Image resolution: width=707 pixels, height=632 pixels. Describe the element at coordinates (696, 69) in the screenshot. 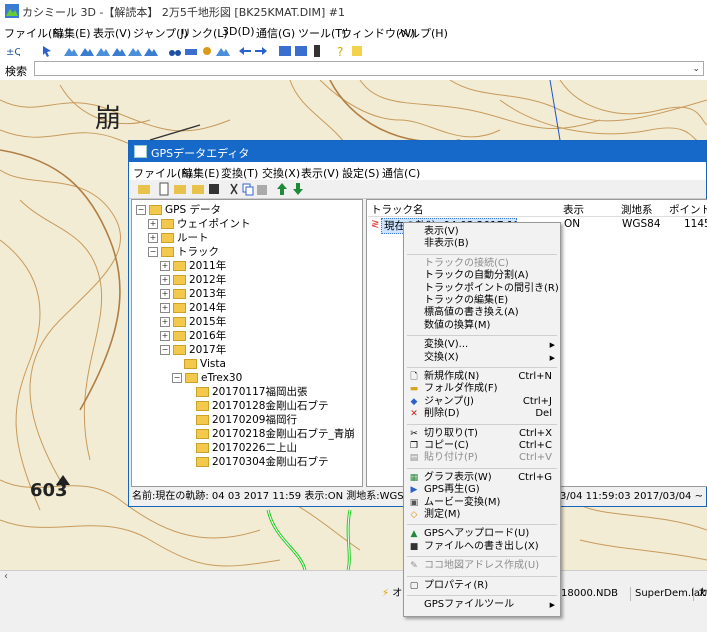

I see `chevron-down-icon: ⌄` at that location.